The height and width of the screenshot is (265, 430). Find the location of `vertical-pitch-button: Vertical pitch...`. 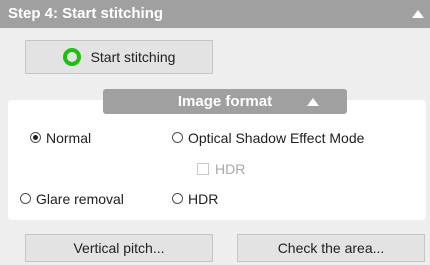

vertical-pitch-button: Vertical pitch... is located at coordinates (119, 248).